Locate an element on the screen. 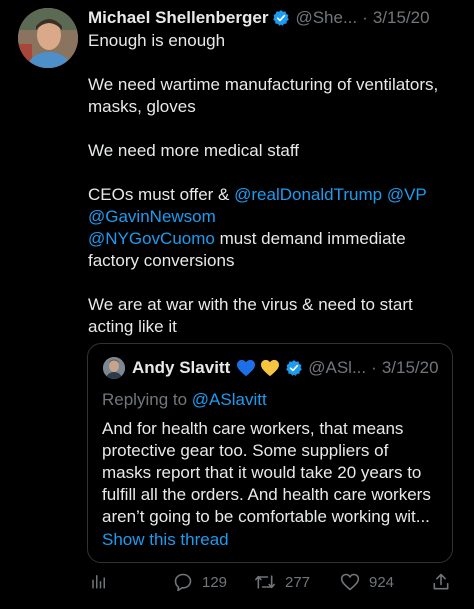 The image size is (474, 609). like-count: 924 is located at coordinates (382, 582).